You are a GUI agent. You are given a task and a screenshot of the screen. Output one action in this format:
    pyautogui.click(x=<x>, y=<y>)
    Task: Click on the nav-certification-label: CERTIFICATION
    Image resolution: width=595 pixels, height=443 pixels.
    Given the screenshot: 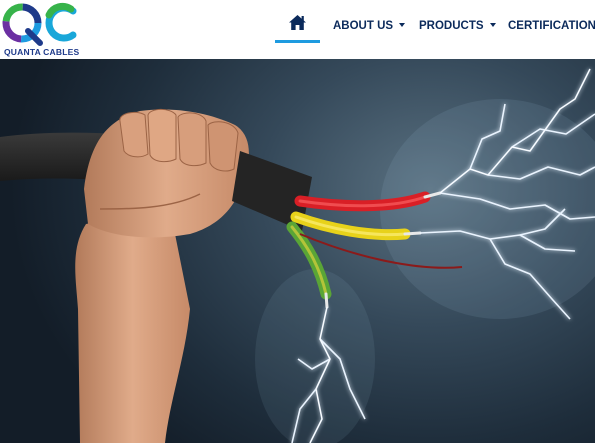 What is the action you would take?
    pyautogui.click(x=551, y=26)
    